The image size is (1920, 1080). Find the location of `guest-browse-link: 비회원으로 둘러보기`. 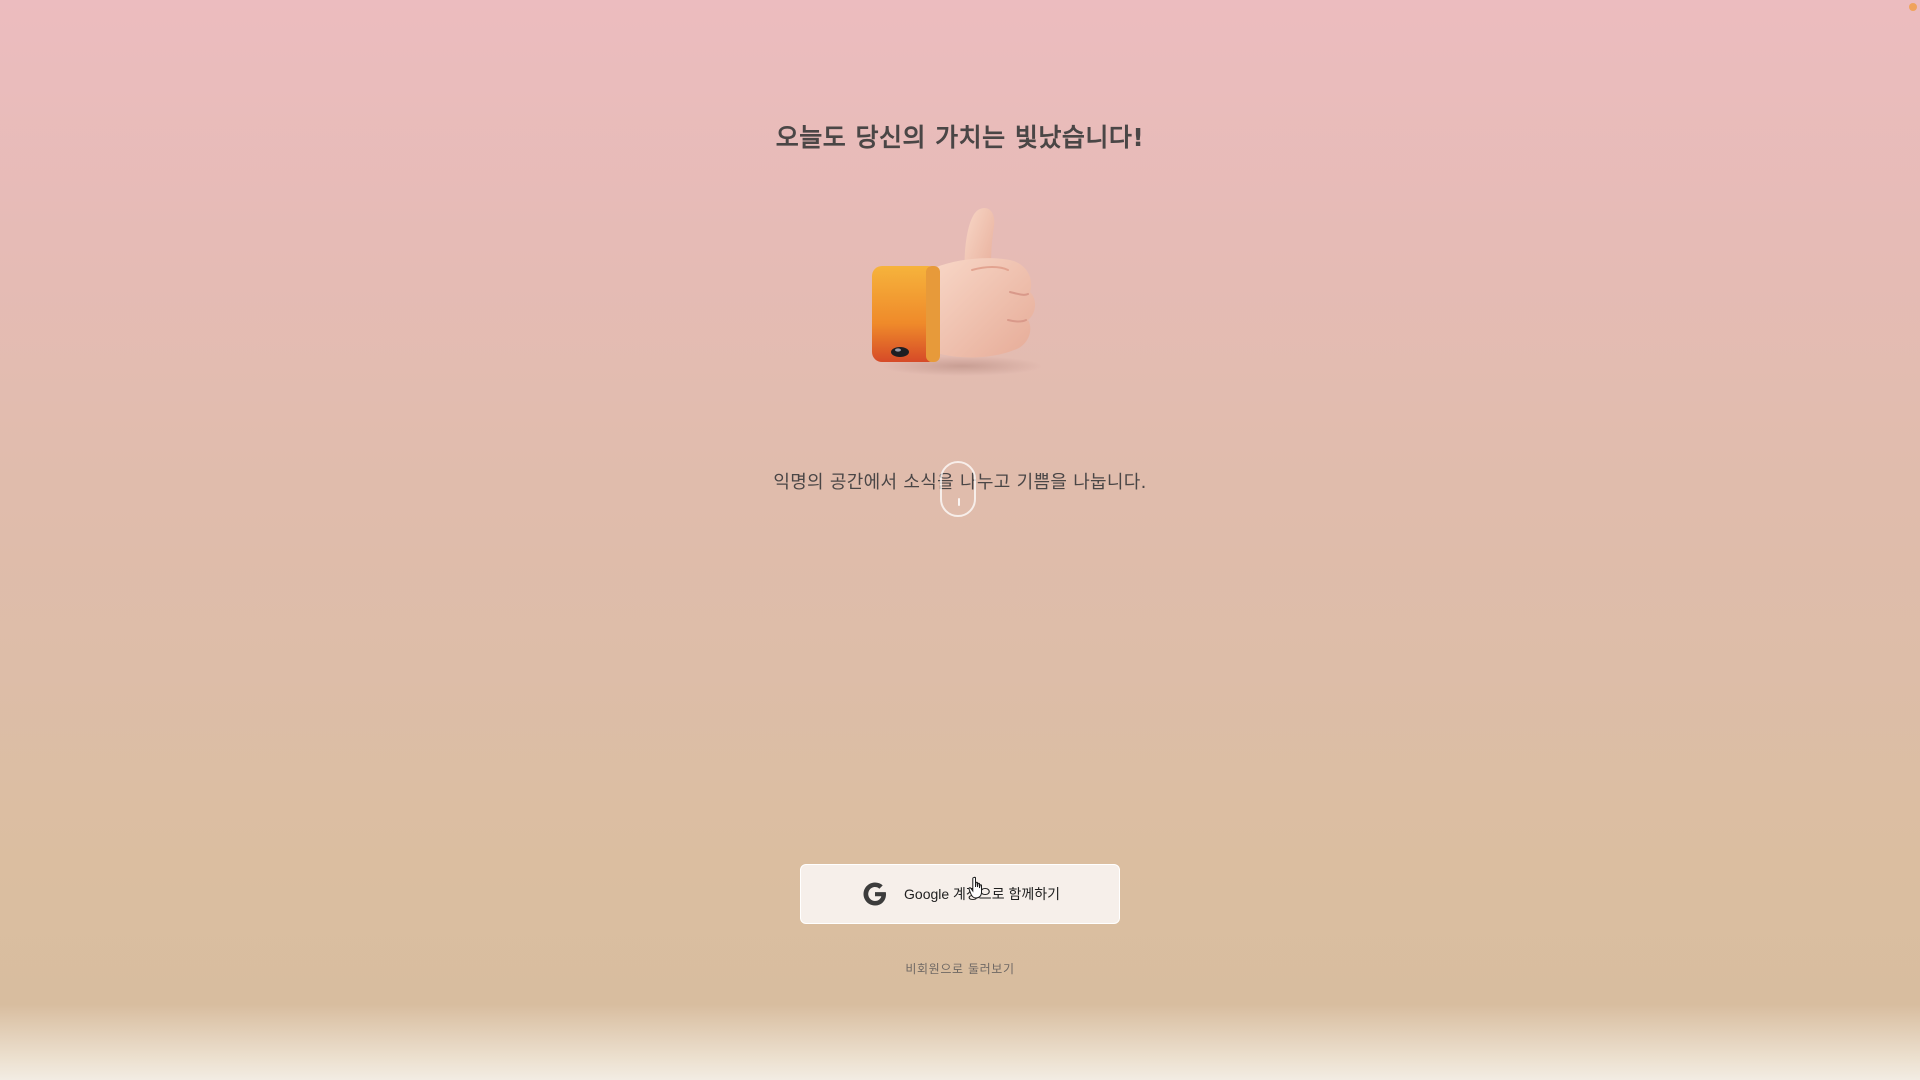

guest-browse-link: 비회원으로 둘러보기 is located at coordinates (960, 968).